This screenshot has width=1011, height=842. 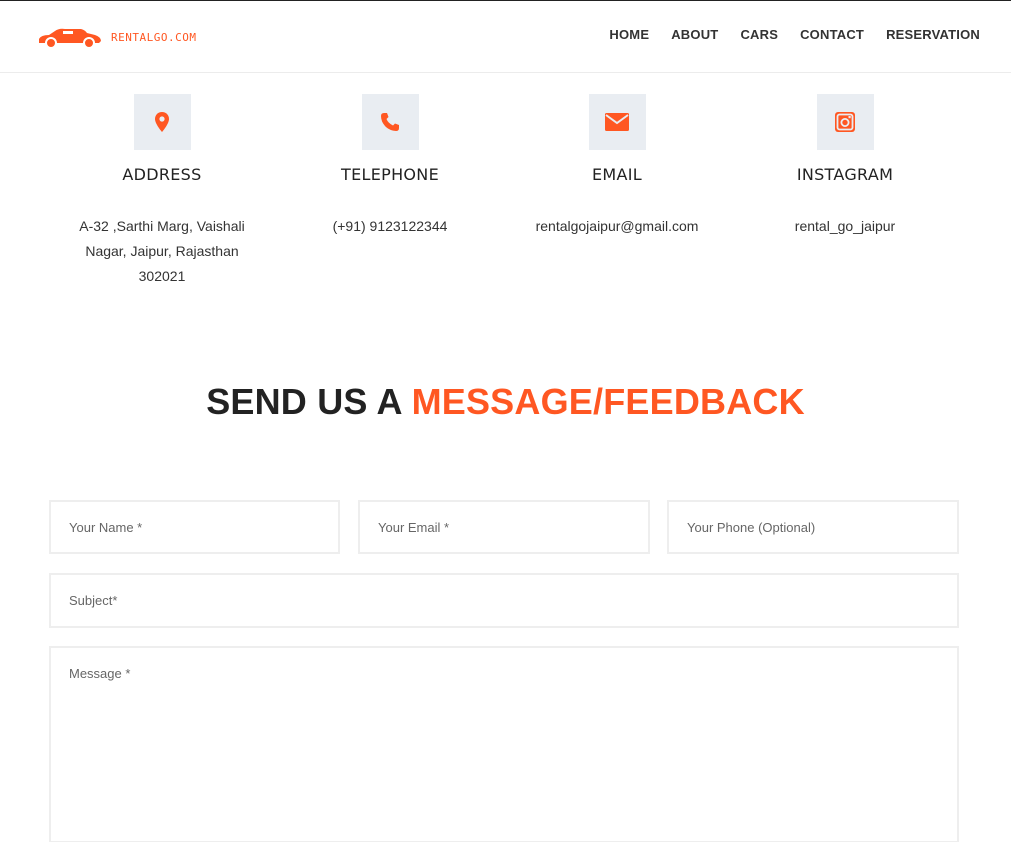 I want to click on contact-instagram: INSTAGRAM rental_go_jaipur, so click(x=845, y=166).